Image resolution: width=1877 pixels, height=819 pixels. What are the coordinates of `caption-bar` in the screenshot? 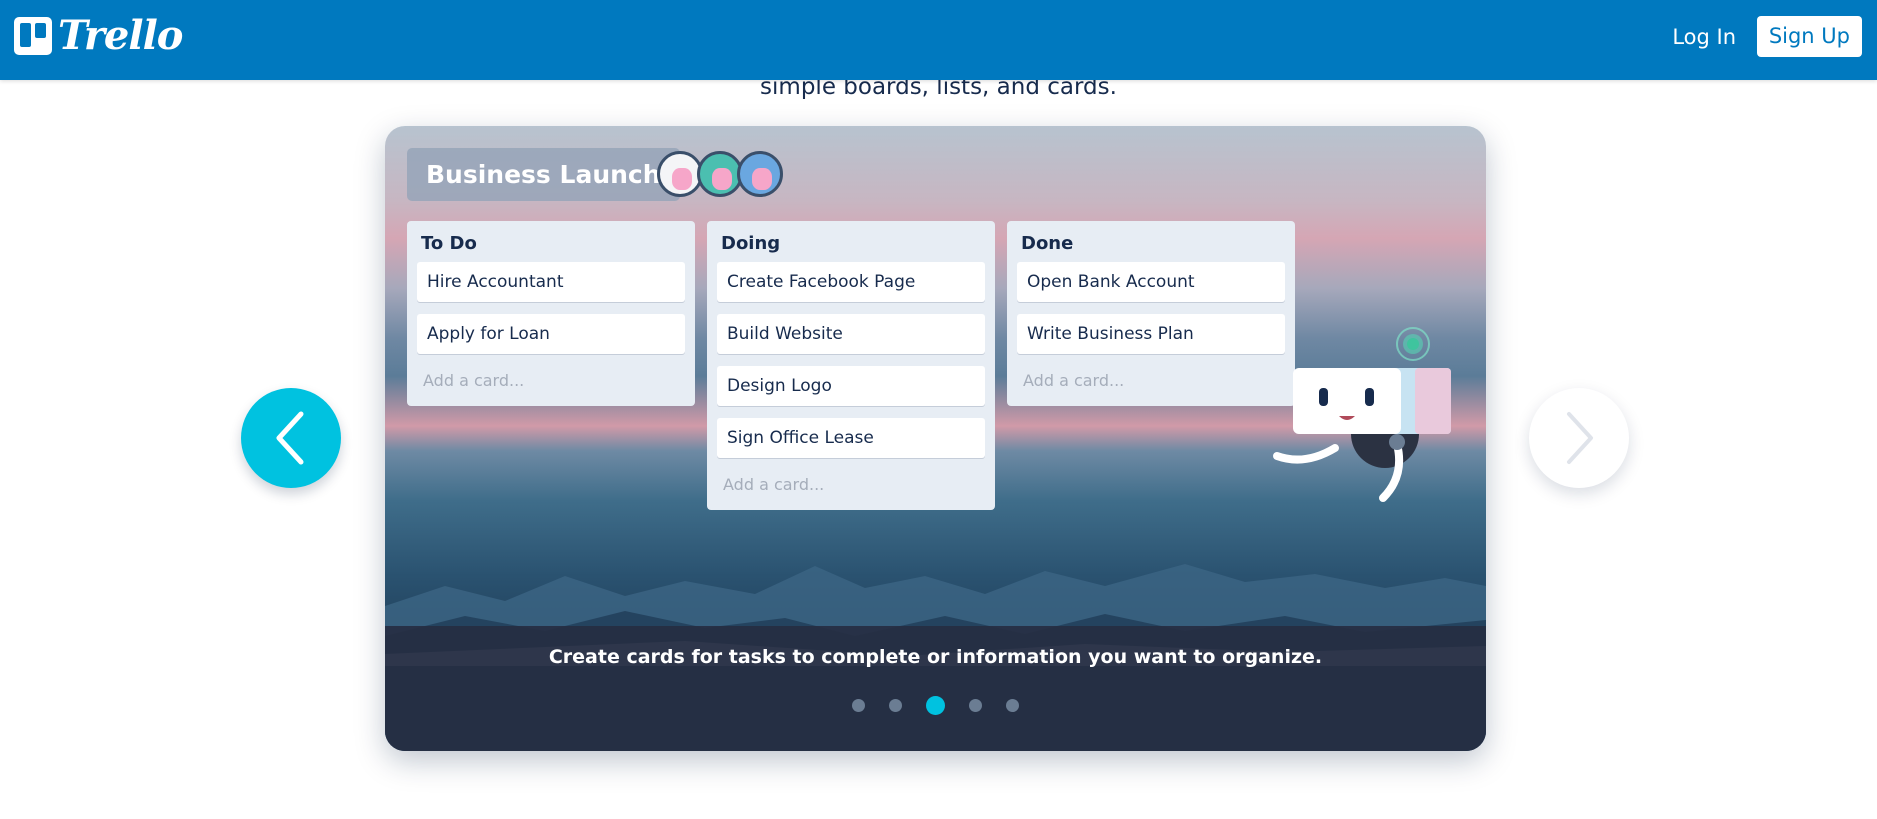 It's located at (935, 688).